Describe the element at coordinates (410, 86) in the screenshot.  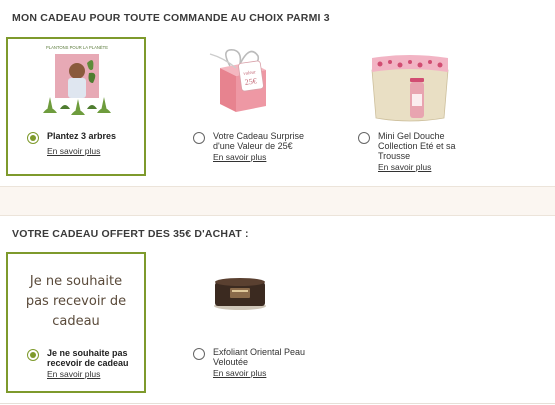
I see `shower-gel-pouch-image` at that location.